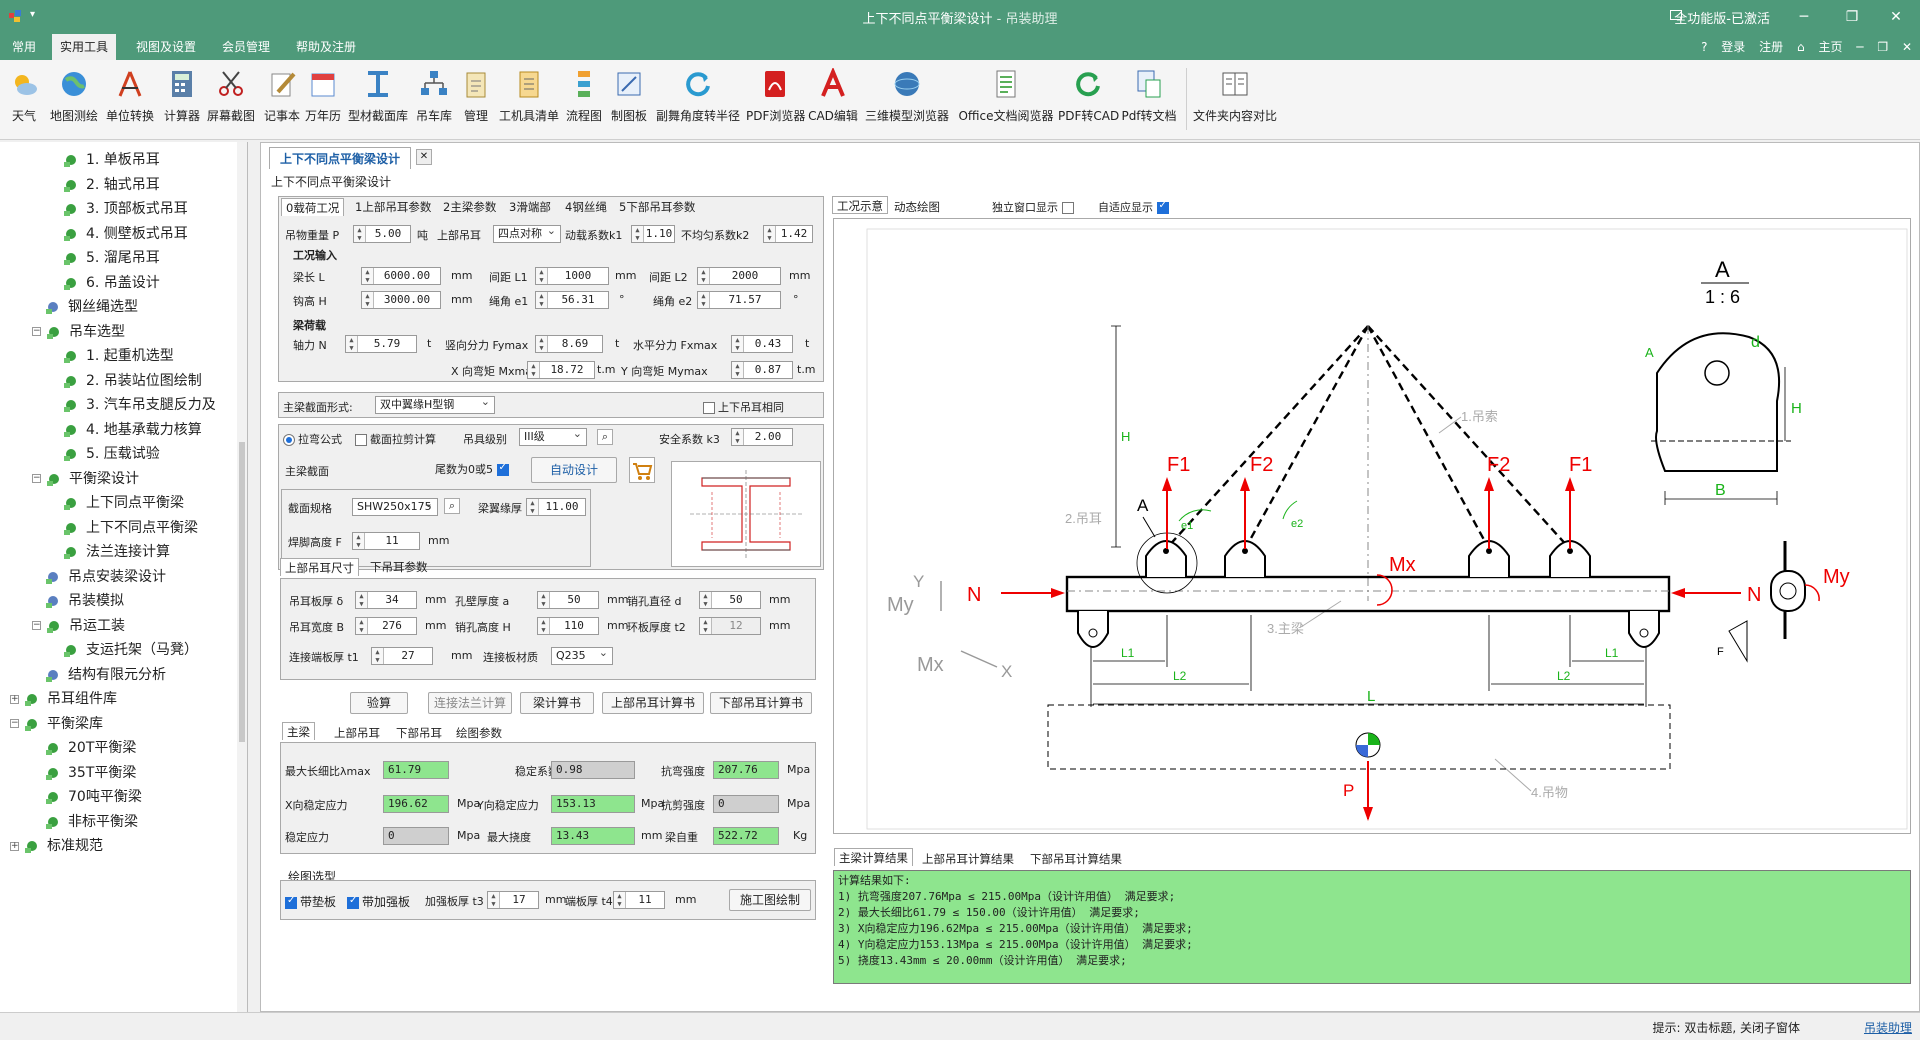  What do you see at coordinates (739, 276) in the screenshot?
I see `spacing2-input: ▲ ▼ 2000` at bounding box center [739, 276].